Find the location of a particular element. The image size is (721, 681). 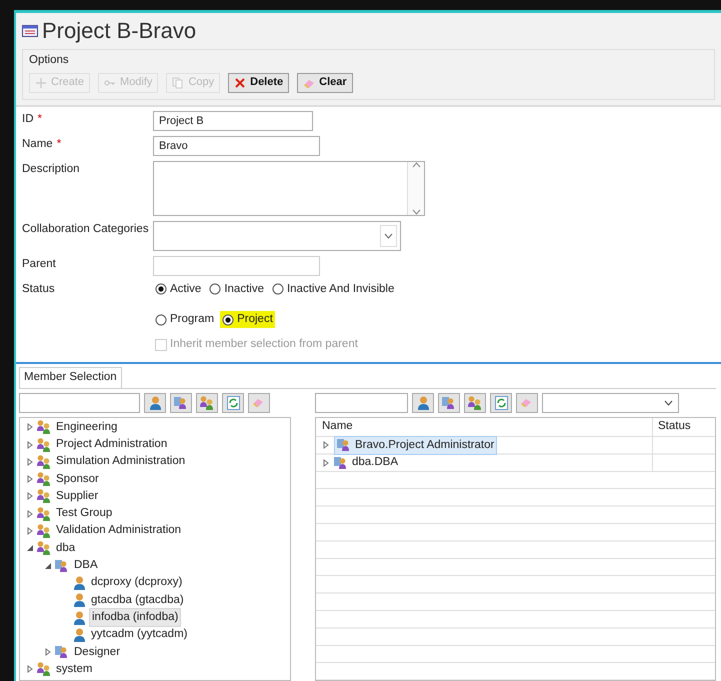

parent-field is located at coordinates (236, 266).